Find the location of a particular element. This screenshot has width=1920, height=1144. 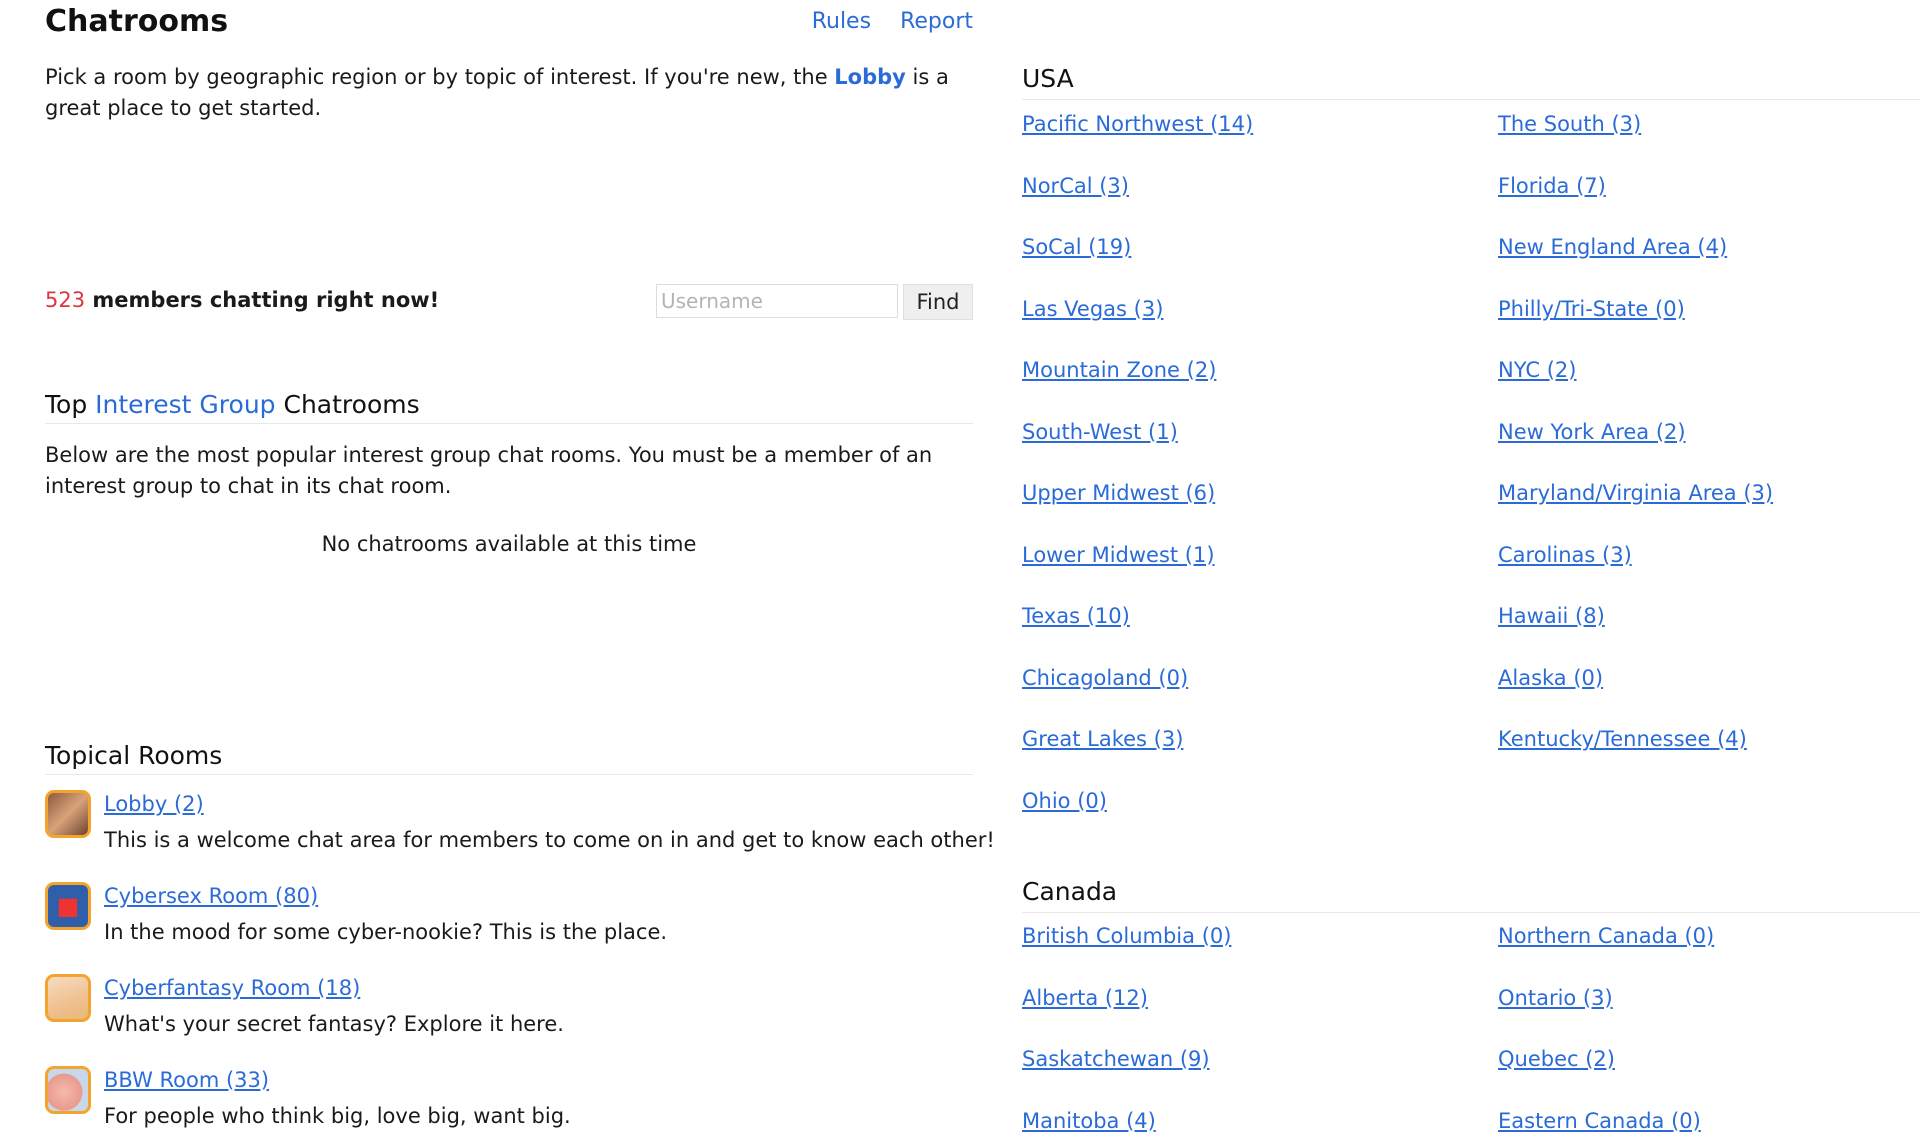

cybersex-room-link: Cybersex Room (80) is located at coordinates (211, 896).